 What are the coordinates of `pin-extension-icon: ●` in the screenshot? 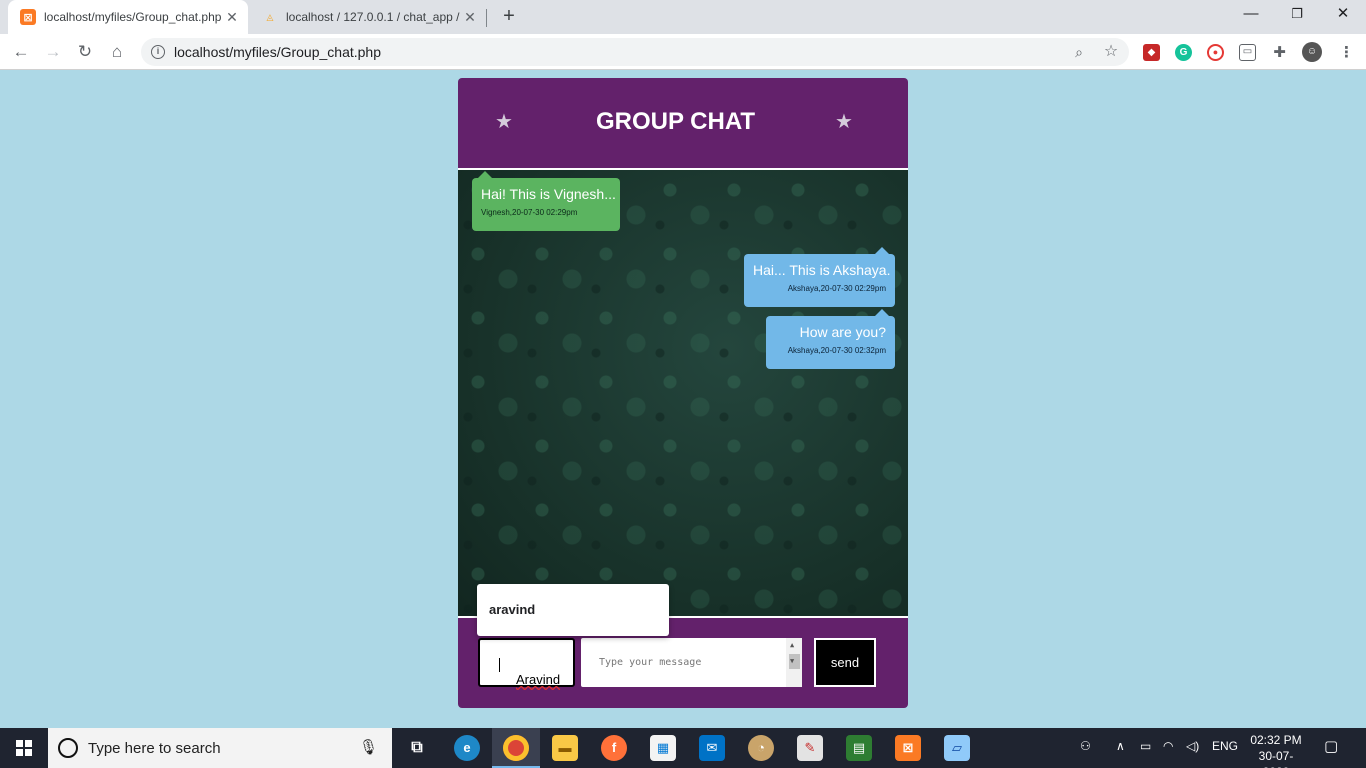 It's located at (1215, 52).